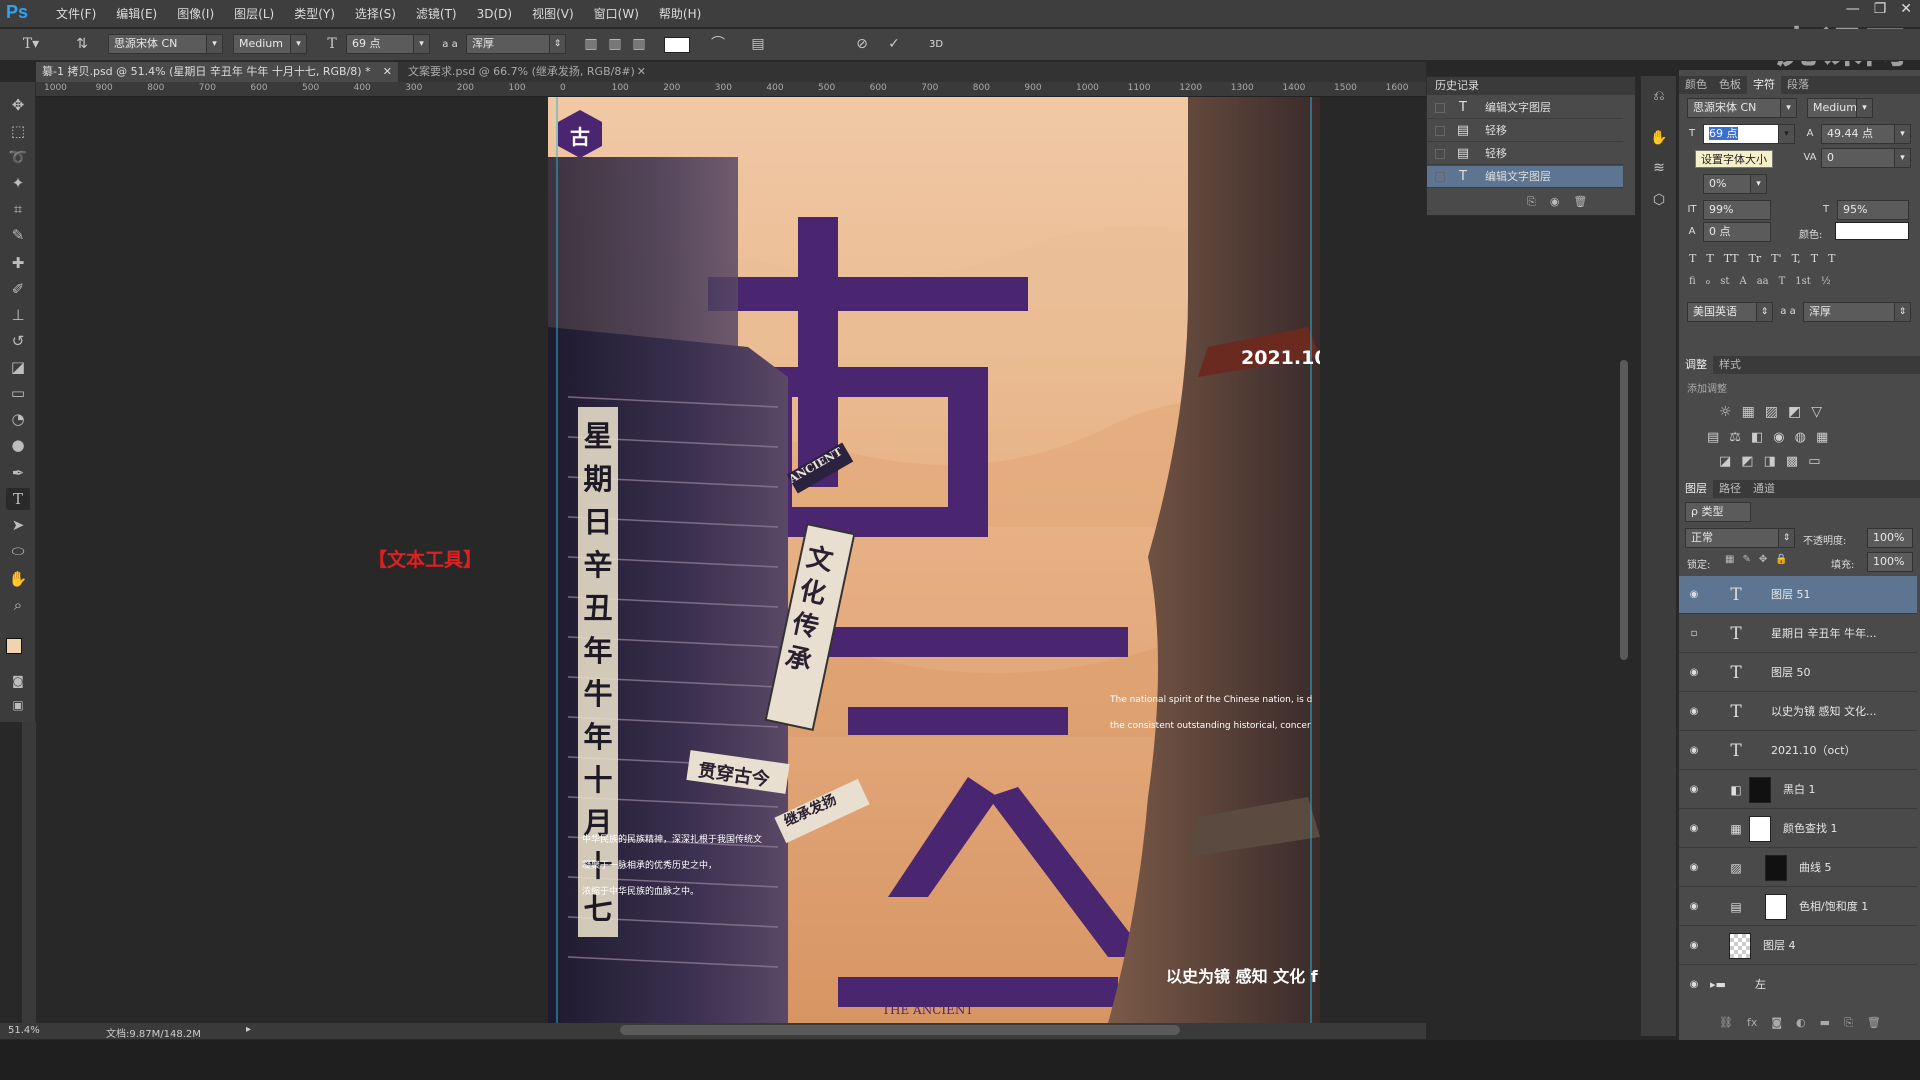 The image size is (1920, 1080). I want to click on ligature-button: fi, so click(1692, 281).